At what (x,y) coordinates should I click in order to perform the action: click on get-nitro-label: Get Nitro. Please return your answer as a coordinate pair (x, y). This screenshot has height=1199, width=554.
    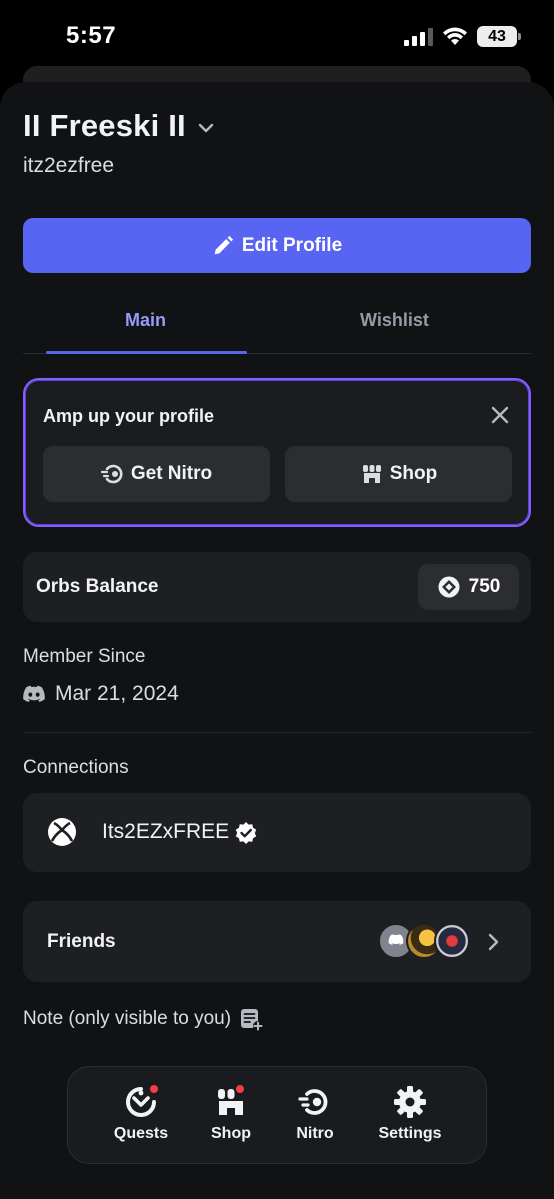
    Looking at the image, I should click on (171, 473).